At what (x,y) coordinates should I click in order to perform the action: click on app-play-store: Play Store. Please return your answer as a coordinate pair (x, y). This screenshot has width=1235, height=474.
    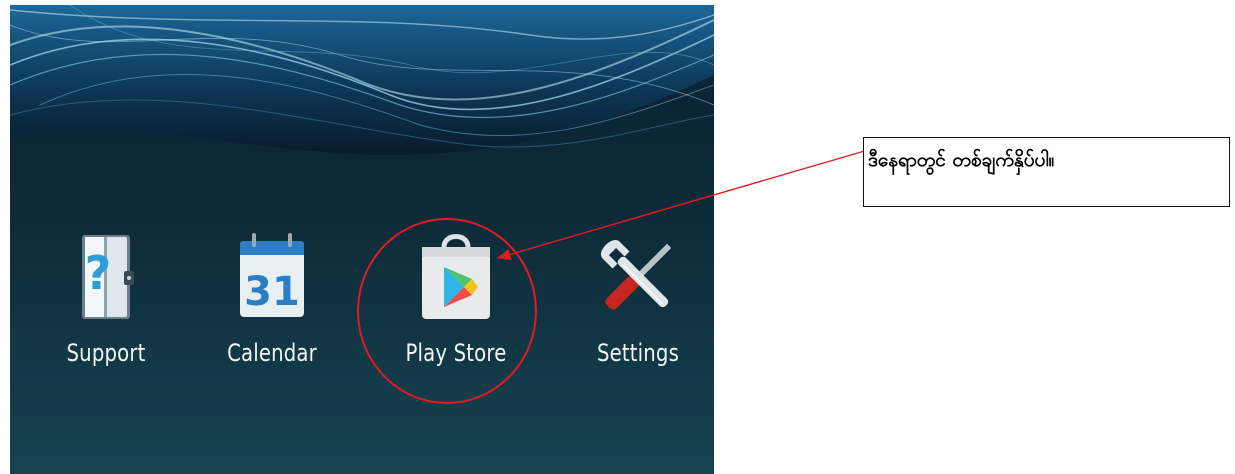
    Looking at the image, I should click on (456, 307).